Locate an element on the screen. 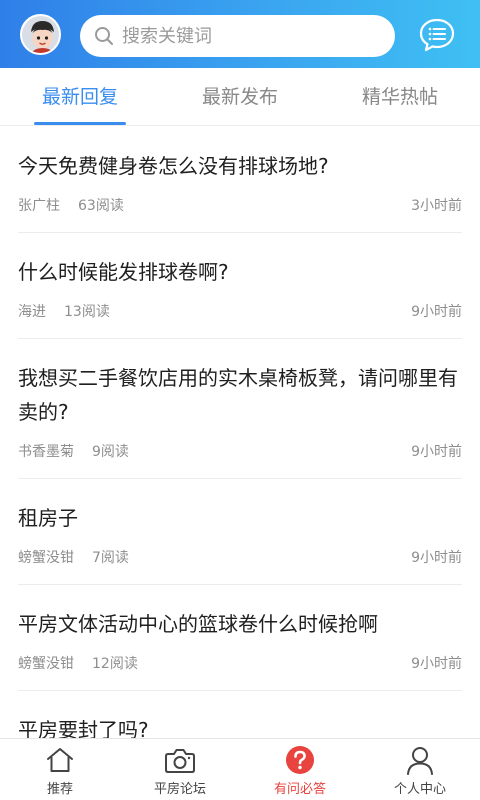 This screenshot has height=800, width=480. post-title: 什么时候能发排球卷啊? is located at coordinates (123, 272).